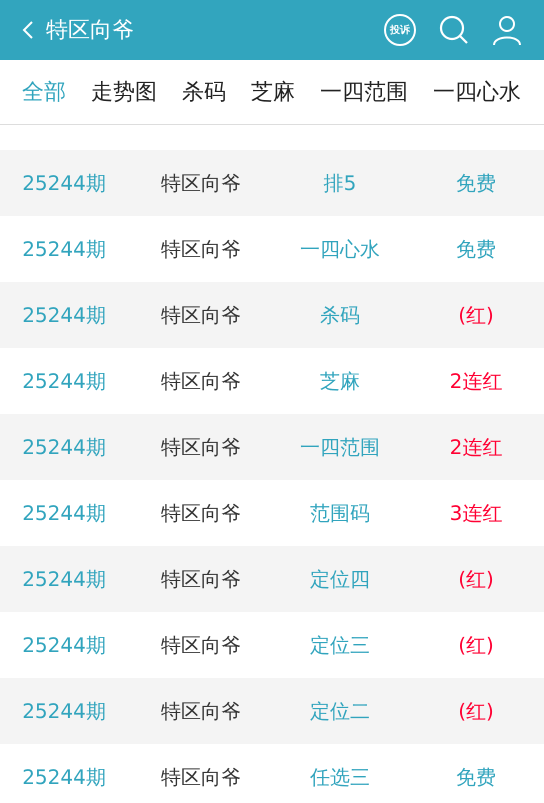  What do you see at coordinates (28, 30) in the screenshot?
I see `back-icon` at bounding box center [28, 30].